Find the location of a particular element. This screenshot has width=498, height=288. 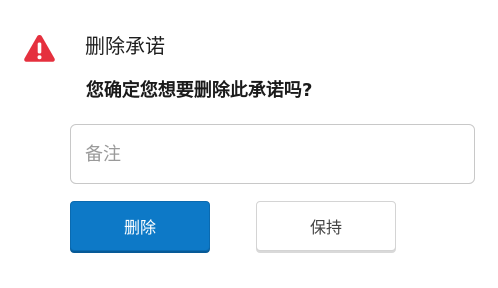

warning-triangle-icon is located at coordinates (39, 48).